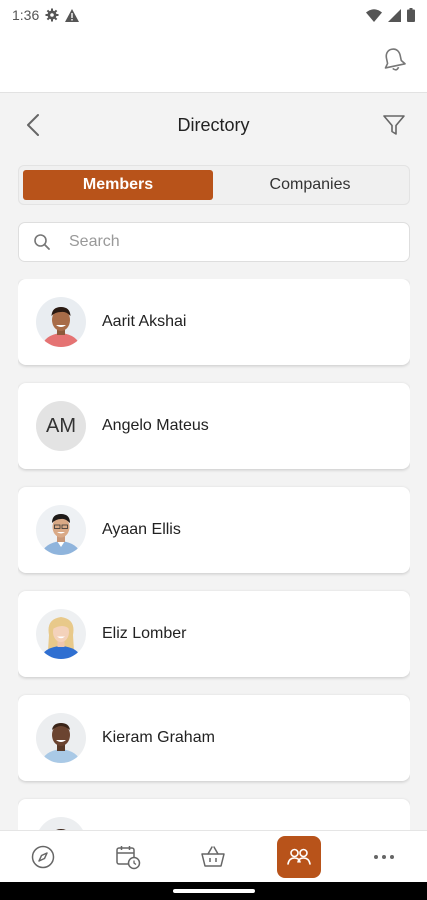  What do you see at coordinates (214, 891) in the screenshot?
I see `home-gesture-handle` at bounding box center [214, 891].